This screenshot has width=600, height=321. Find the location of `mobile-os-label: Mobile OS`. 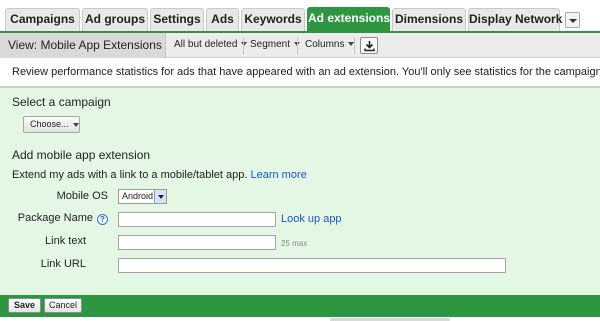

mobile-os-label: Mobile OS is located at coordinates (82, 196).